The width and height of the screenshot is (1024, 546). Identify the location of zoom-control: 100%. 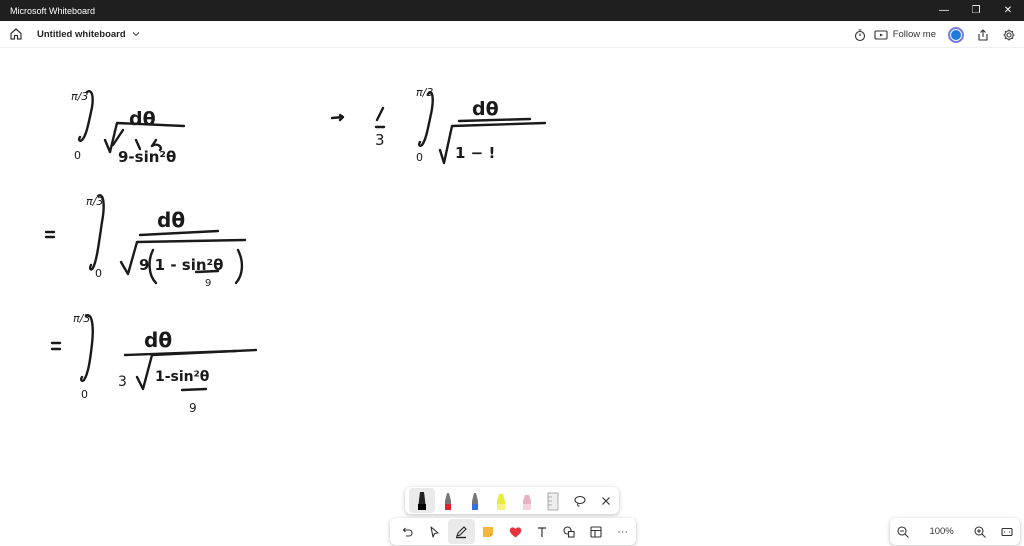
(955, 531).